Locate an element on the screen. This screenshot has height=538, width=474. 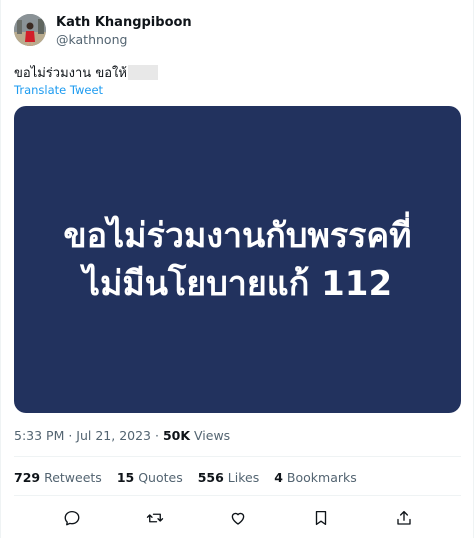
author-names: Kath Khangpiboon @kathnong is located at coordinates (124, 31).